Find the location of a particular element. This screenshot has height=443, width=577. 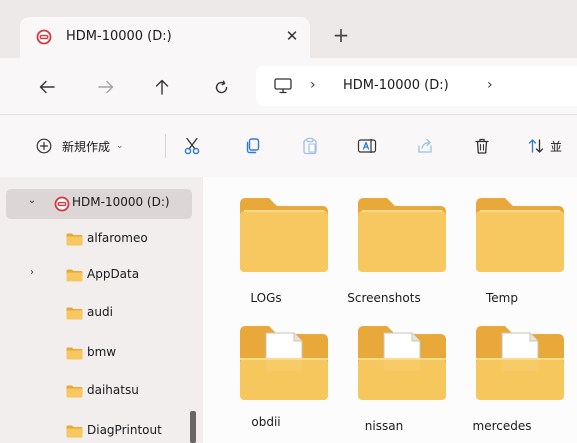

close-icon: ✕ is located at coordinates (292, 36).